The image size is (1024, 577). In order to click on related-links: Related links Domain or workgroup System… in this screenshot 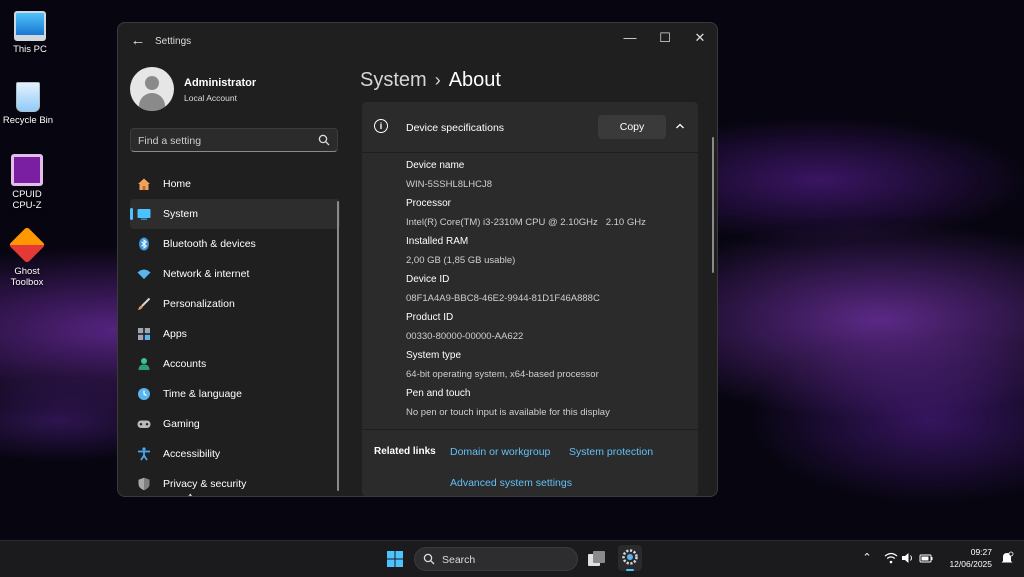, I will do `click(530, 462)`.